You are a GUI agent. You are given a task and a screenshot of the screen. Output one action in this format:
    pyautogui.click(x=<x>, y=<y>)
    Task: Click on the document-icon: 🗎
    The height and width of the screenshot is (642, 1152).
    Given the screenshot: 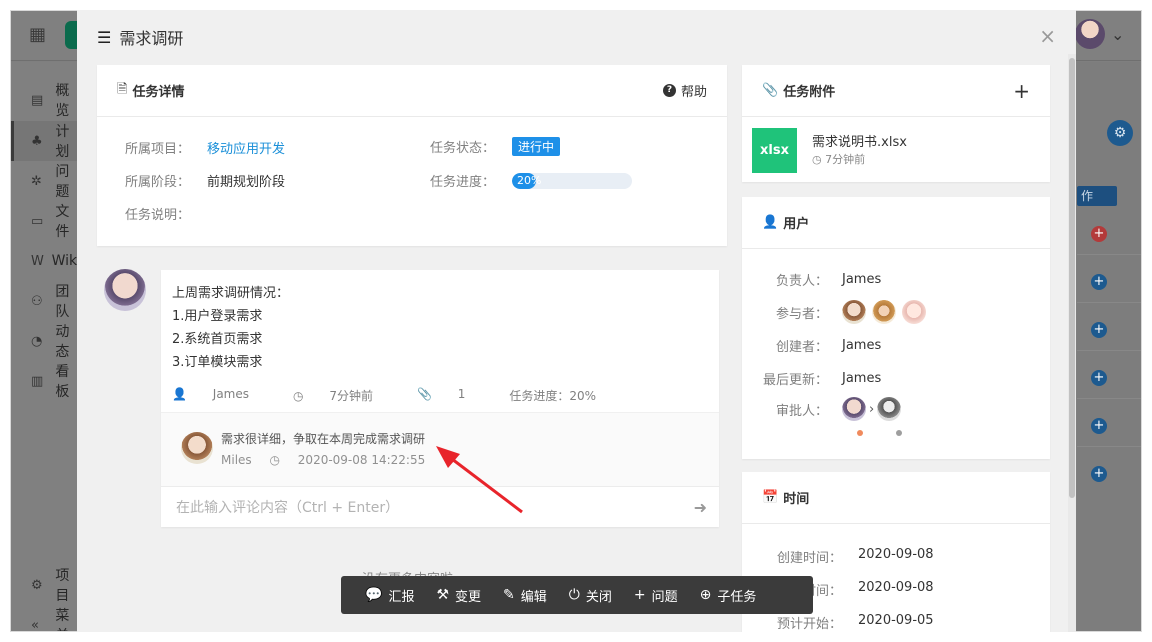 What is the action you would take?
    pyautogui.click(x=122, y=89)
    